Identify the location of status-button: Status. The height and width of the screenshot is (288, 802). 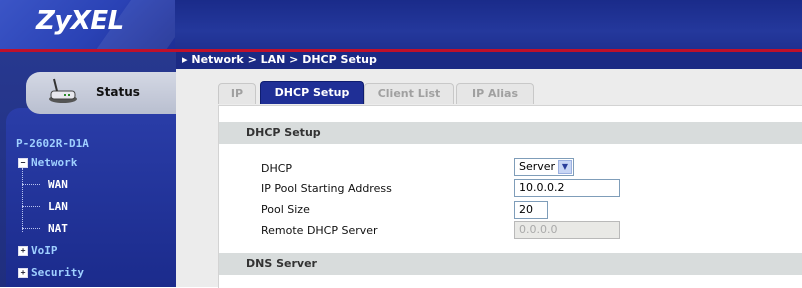
(101, 93).